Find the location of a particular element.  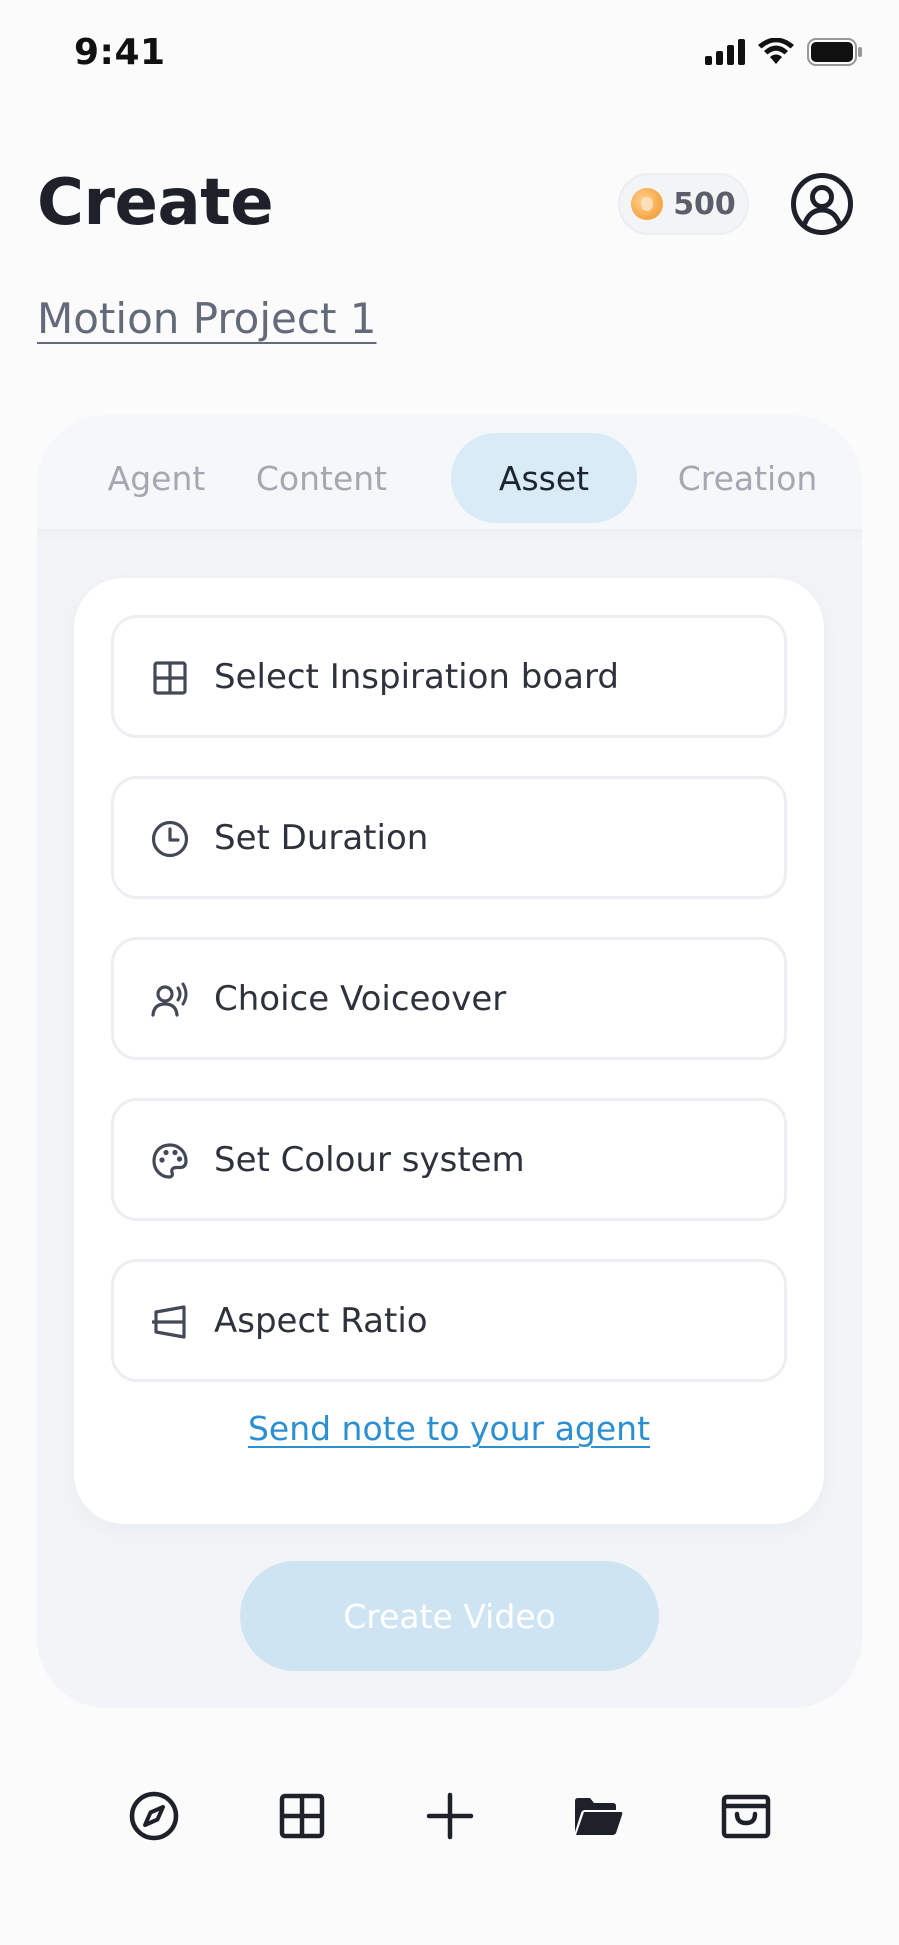

option-inspiration-board: Select Inspiration board is located at coordinates (449, 676).